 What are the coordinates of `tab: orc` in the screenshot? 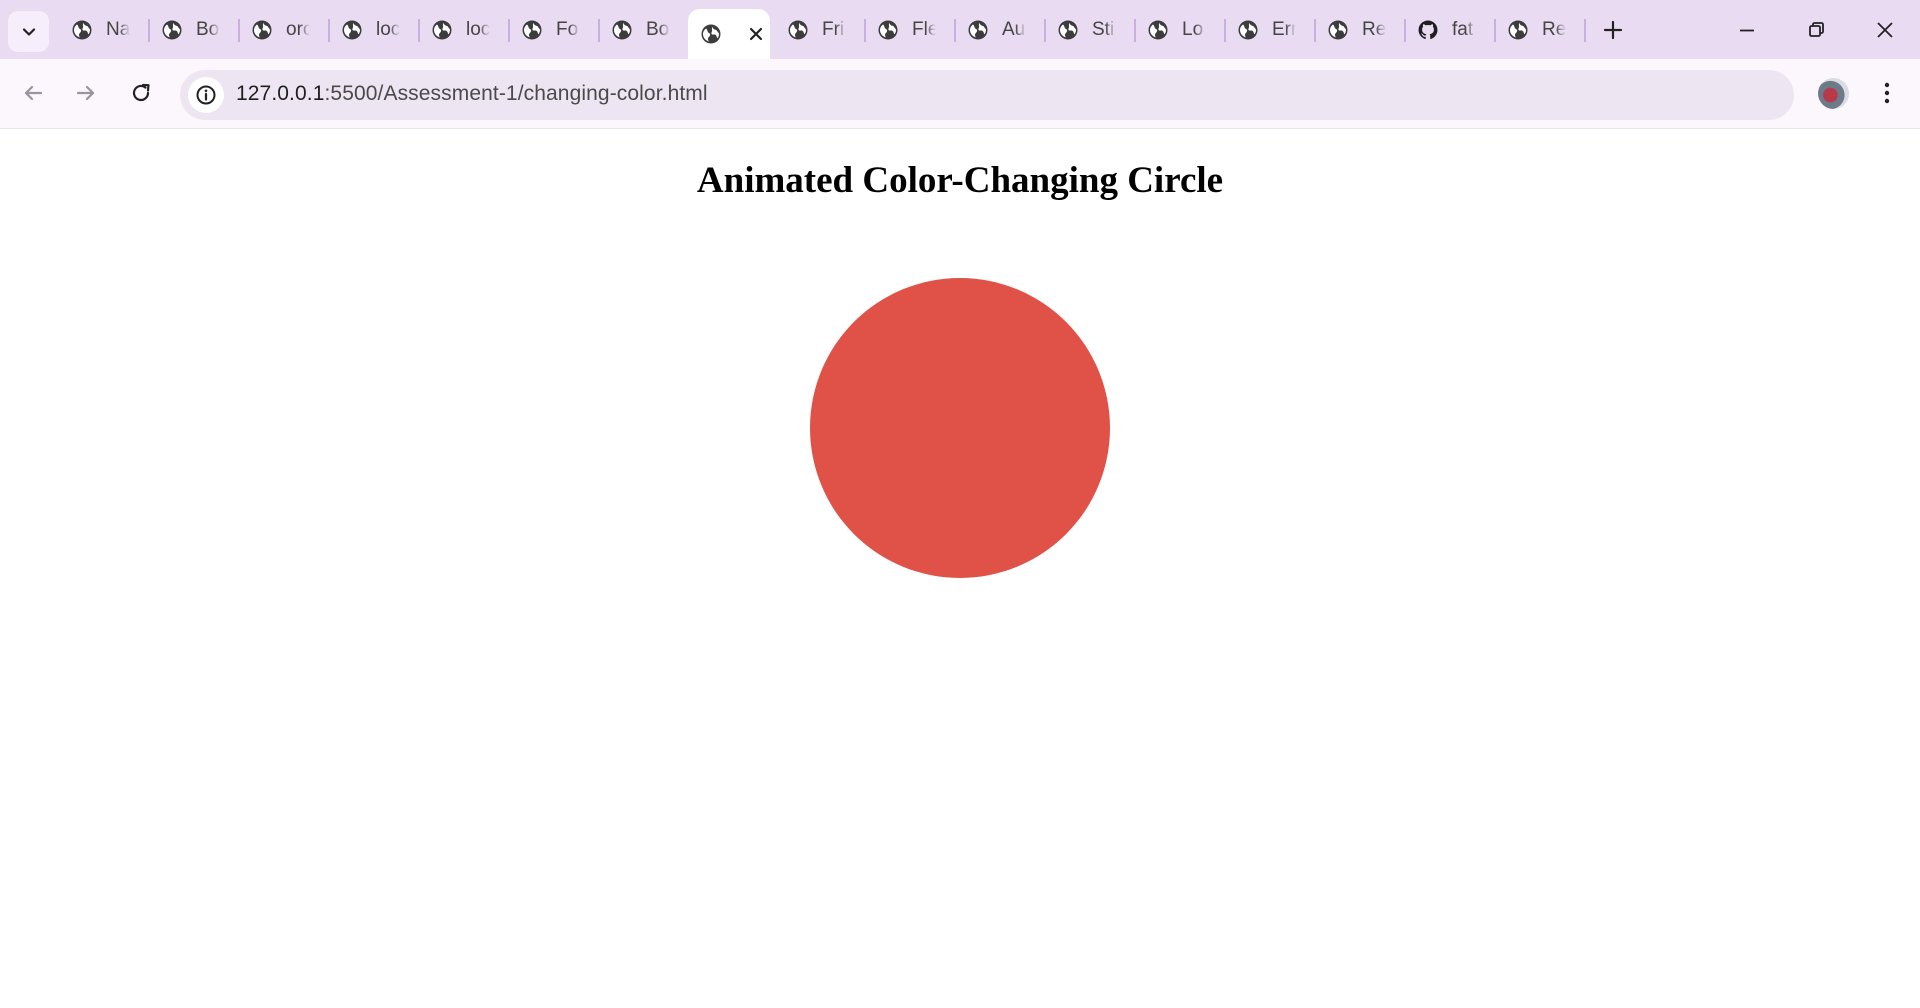 It's located at (285, 30).